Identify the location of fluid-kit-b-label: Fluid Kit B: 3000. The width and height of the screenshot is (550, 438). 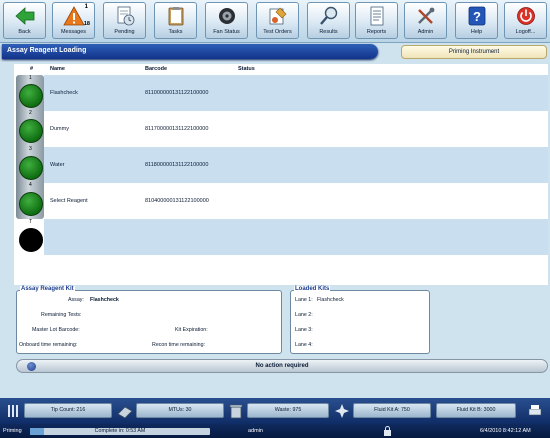
(476, 410).